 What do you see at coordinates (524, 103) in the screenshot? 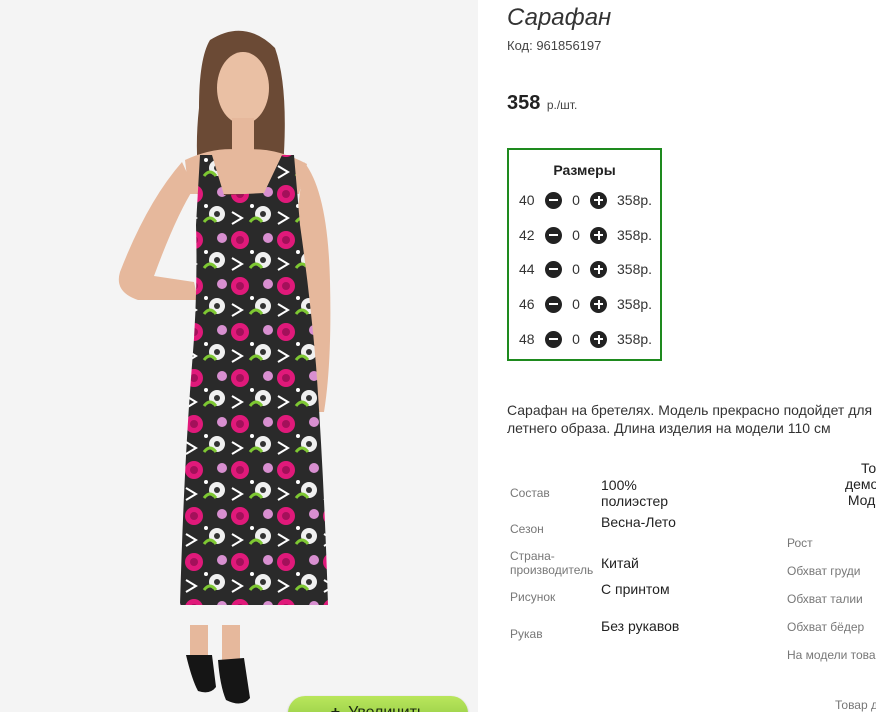
I see `price-value: 358` at bounding box center [524, 103].